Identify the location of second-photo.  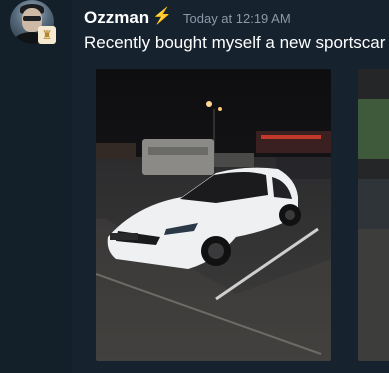
(373, 215).